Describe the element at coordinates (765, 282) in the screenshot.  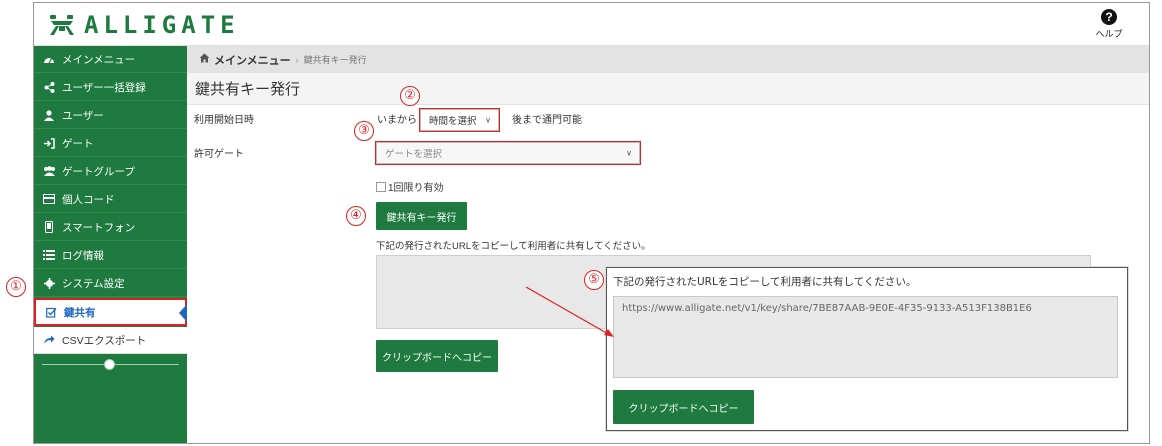
I see `callout-instruction: 下記の発行されたURLをコピーして利用者に共有してください。` at that location.